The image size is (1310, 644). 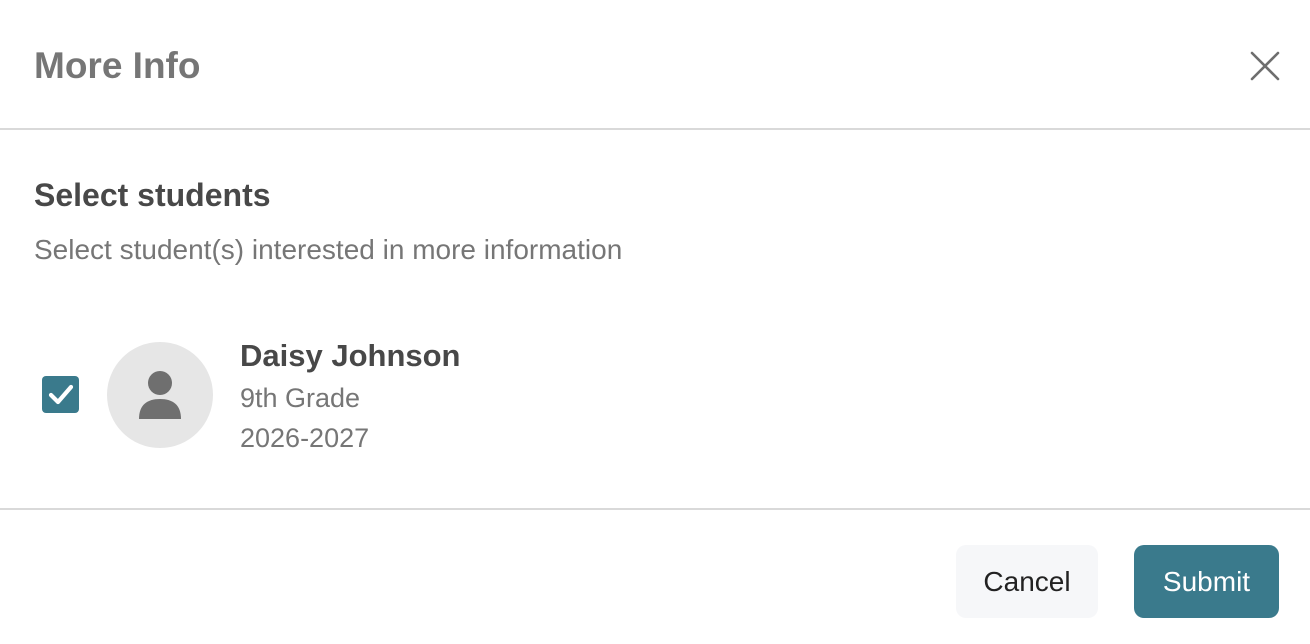 I want to click on dialog-title: More Info, so click(x=117, y=65).